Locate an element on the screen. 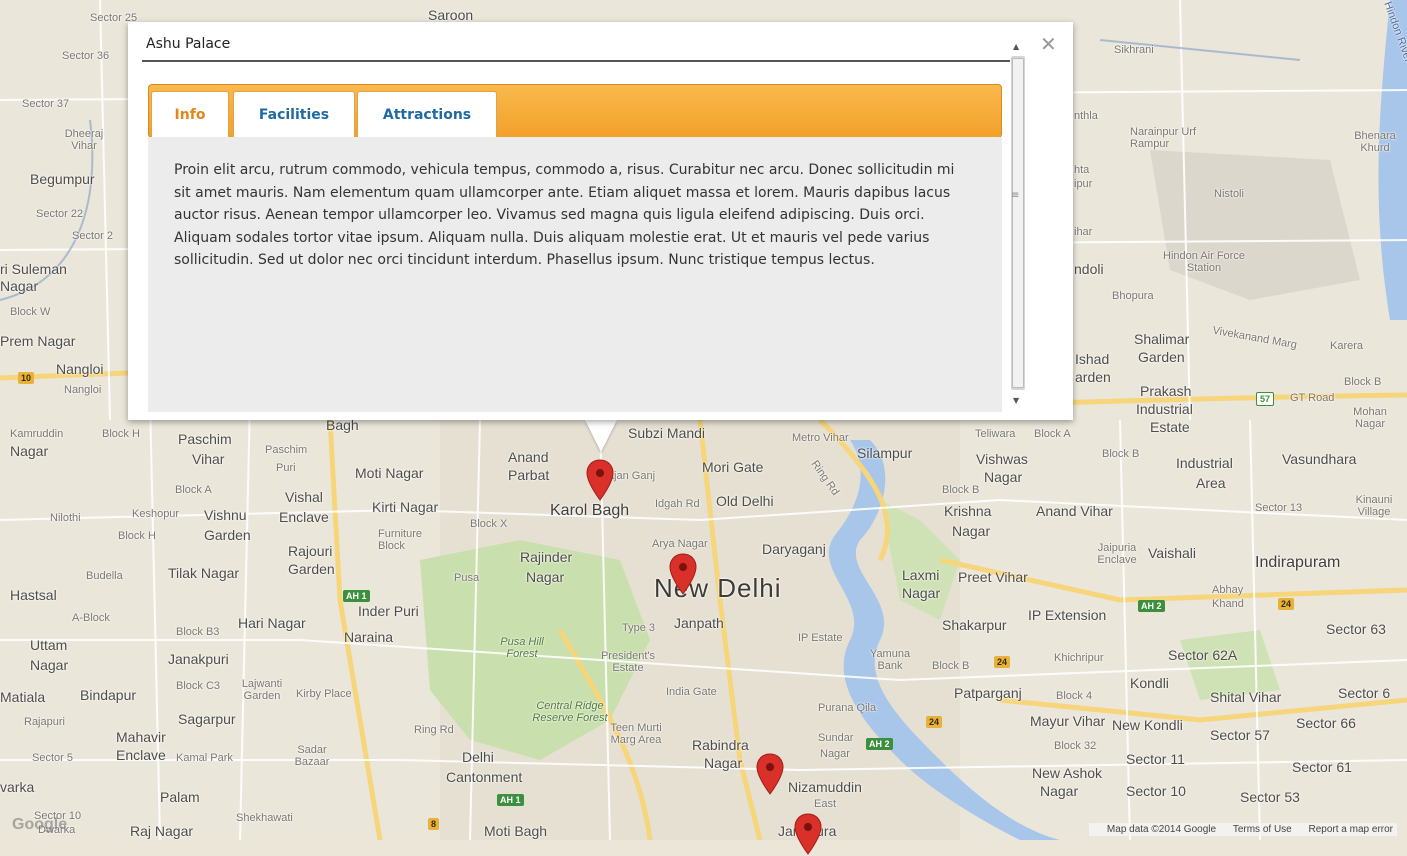 The width and height of the screenshot is (1407, 856). map-label: Block A is located at coordinates (1052, 434).